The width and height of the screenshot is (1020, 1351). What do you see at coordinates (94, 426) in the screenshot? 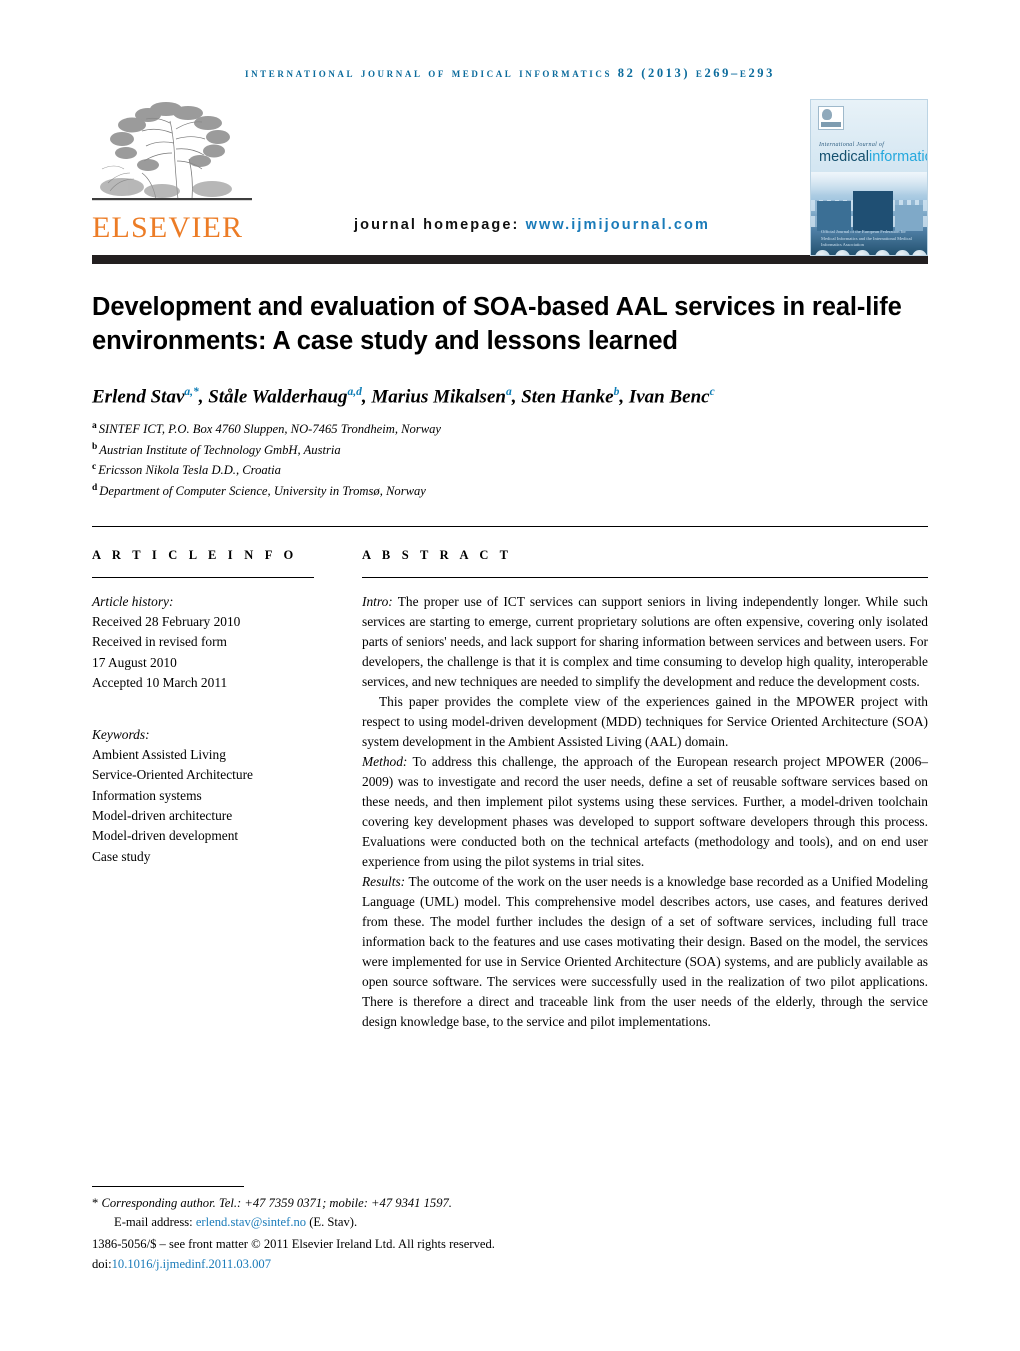
I see `affiliation-marker: a` at bounding box center [94, 426].